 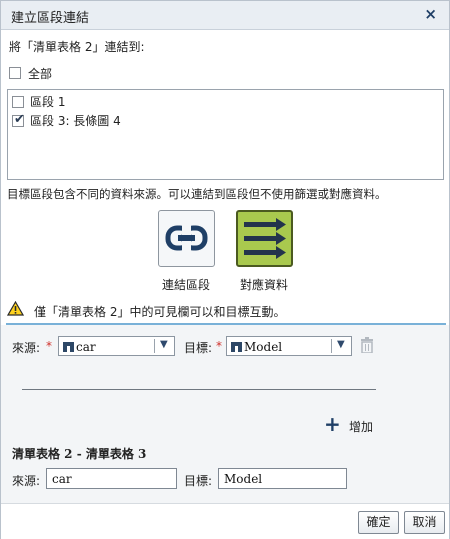 I want to click on target-select-value: Model, so click(x=263, y=347).